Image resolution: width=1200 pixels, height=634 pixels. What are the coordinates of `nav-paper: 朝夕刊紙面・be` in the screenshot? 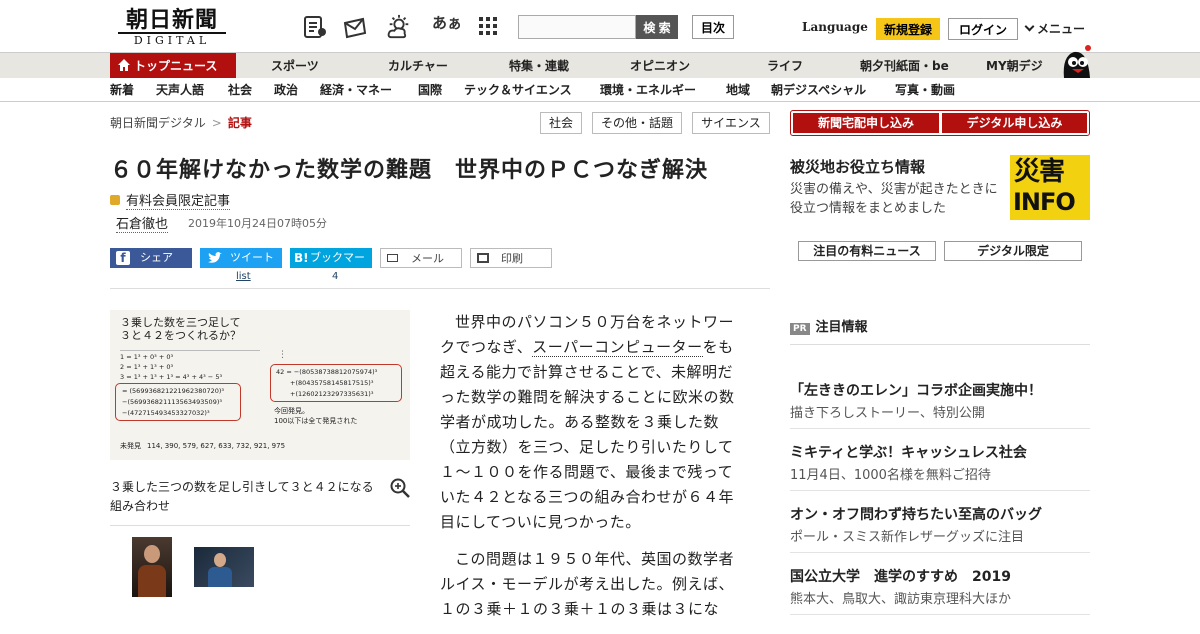 It's located at (904, 66).